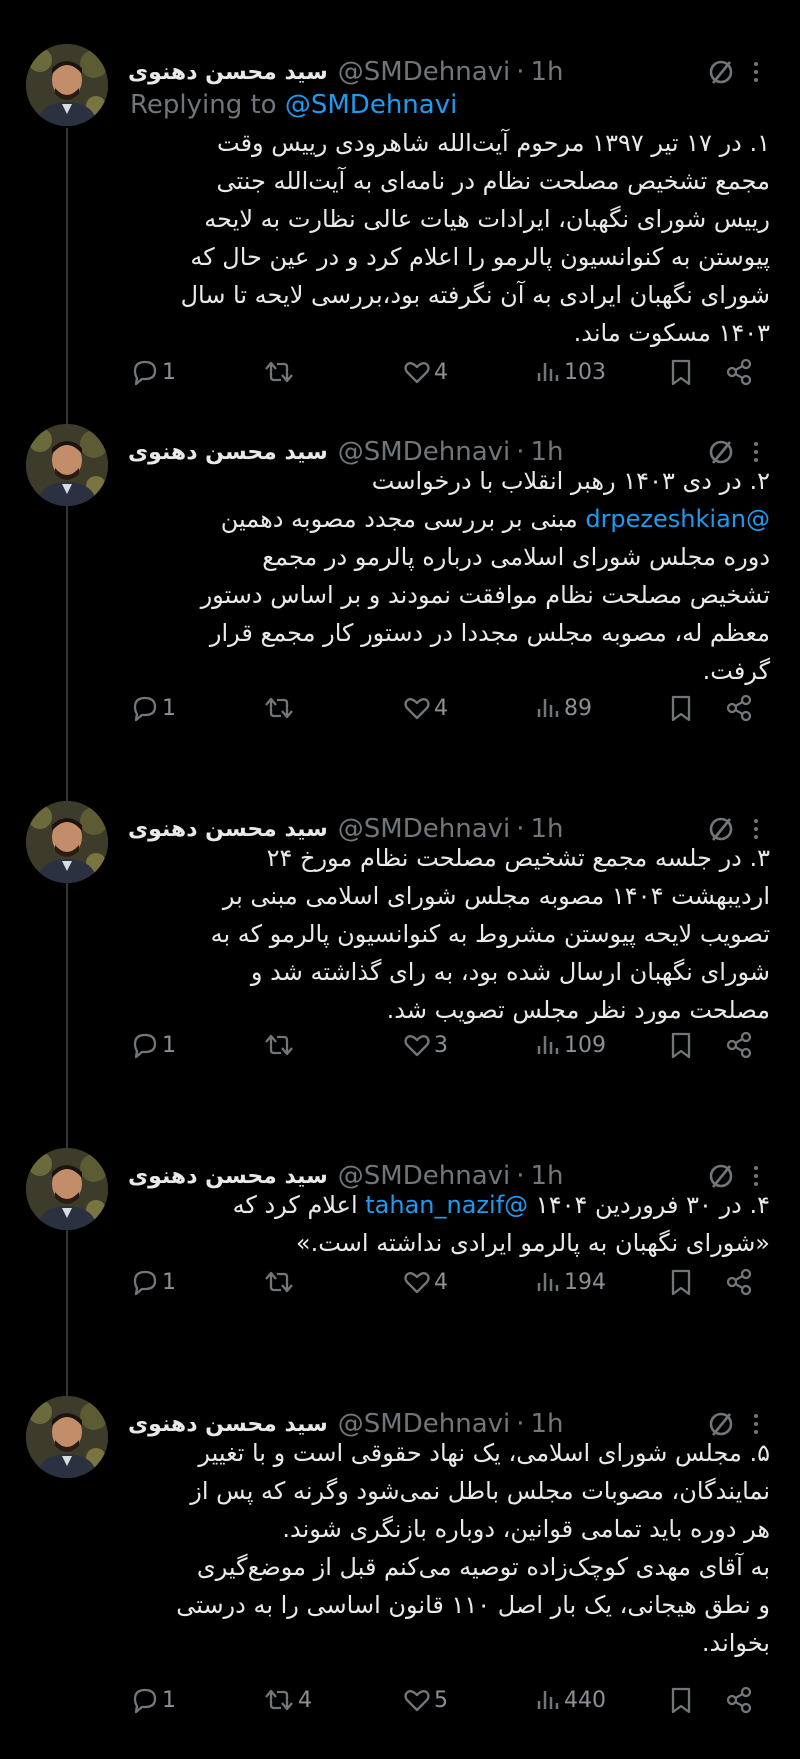 This screenshot has height=1759, width=800. I want to click on views-count: 103, so click(585, 372).